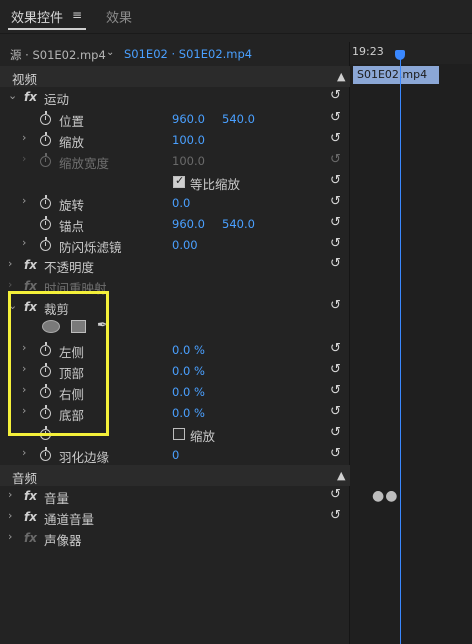 The width and height of the screenshot is (472, 644). Describe the element at coordinates (57, 498) in the screenshot. I see `volume-label: 音量` at that location.